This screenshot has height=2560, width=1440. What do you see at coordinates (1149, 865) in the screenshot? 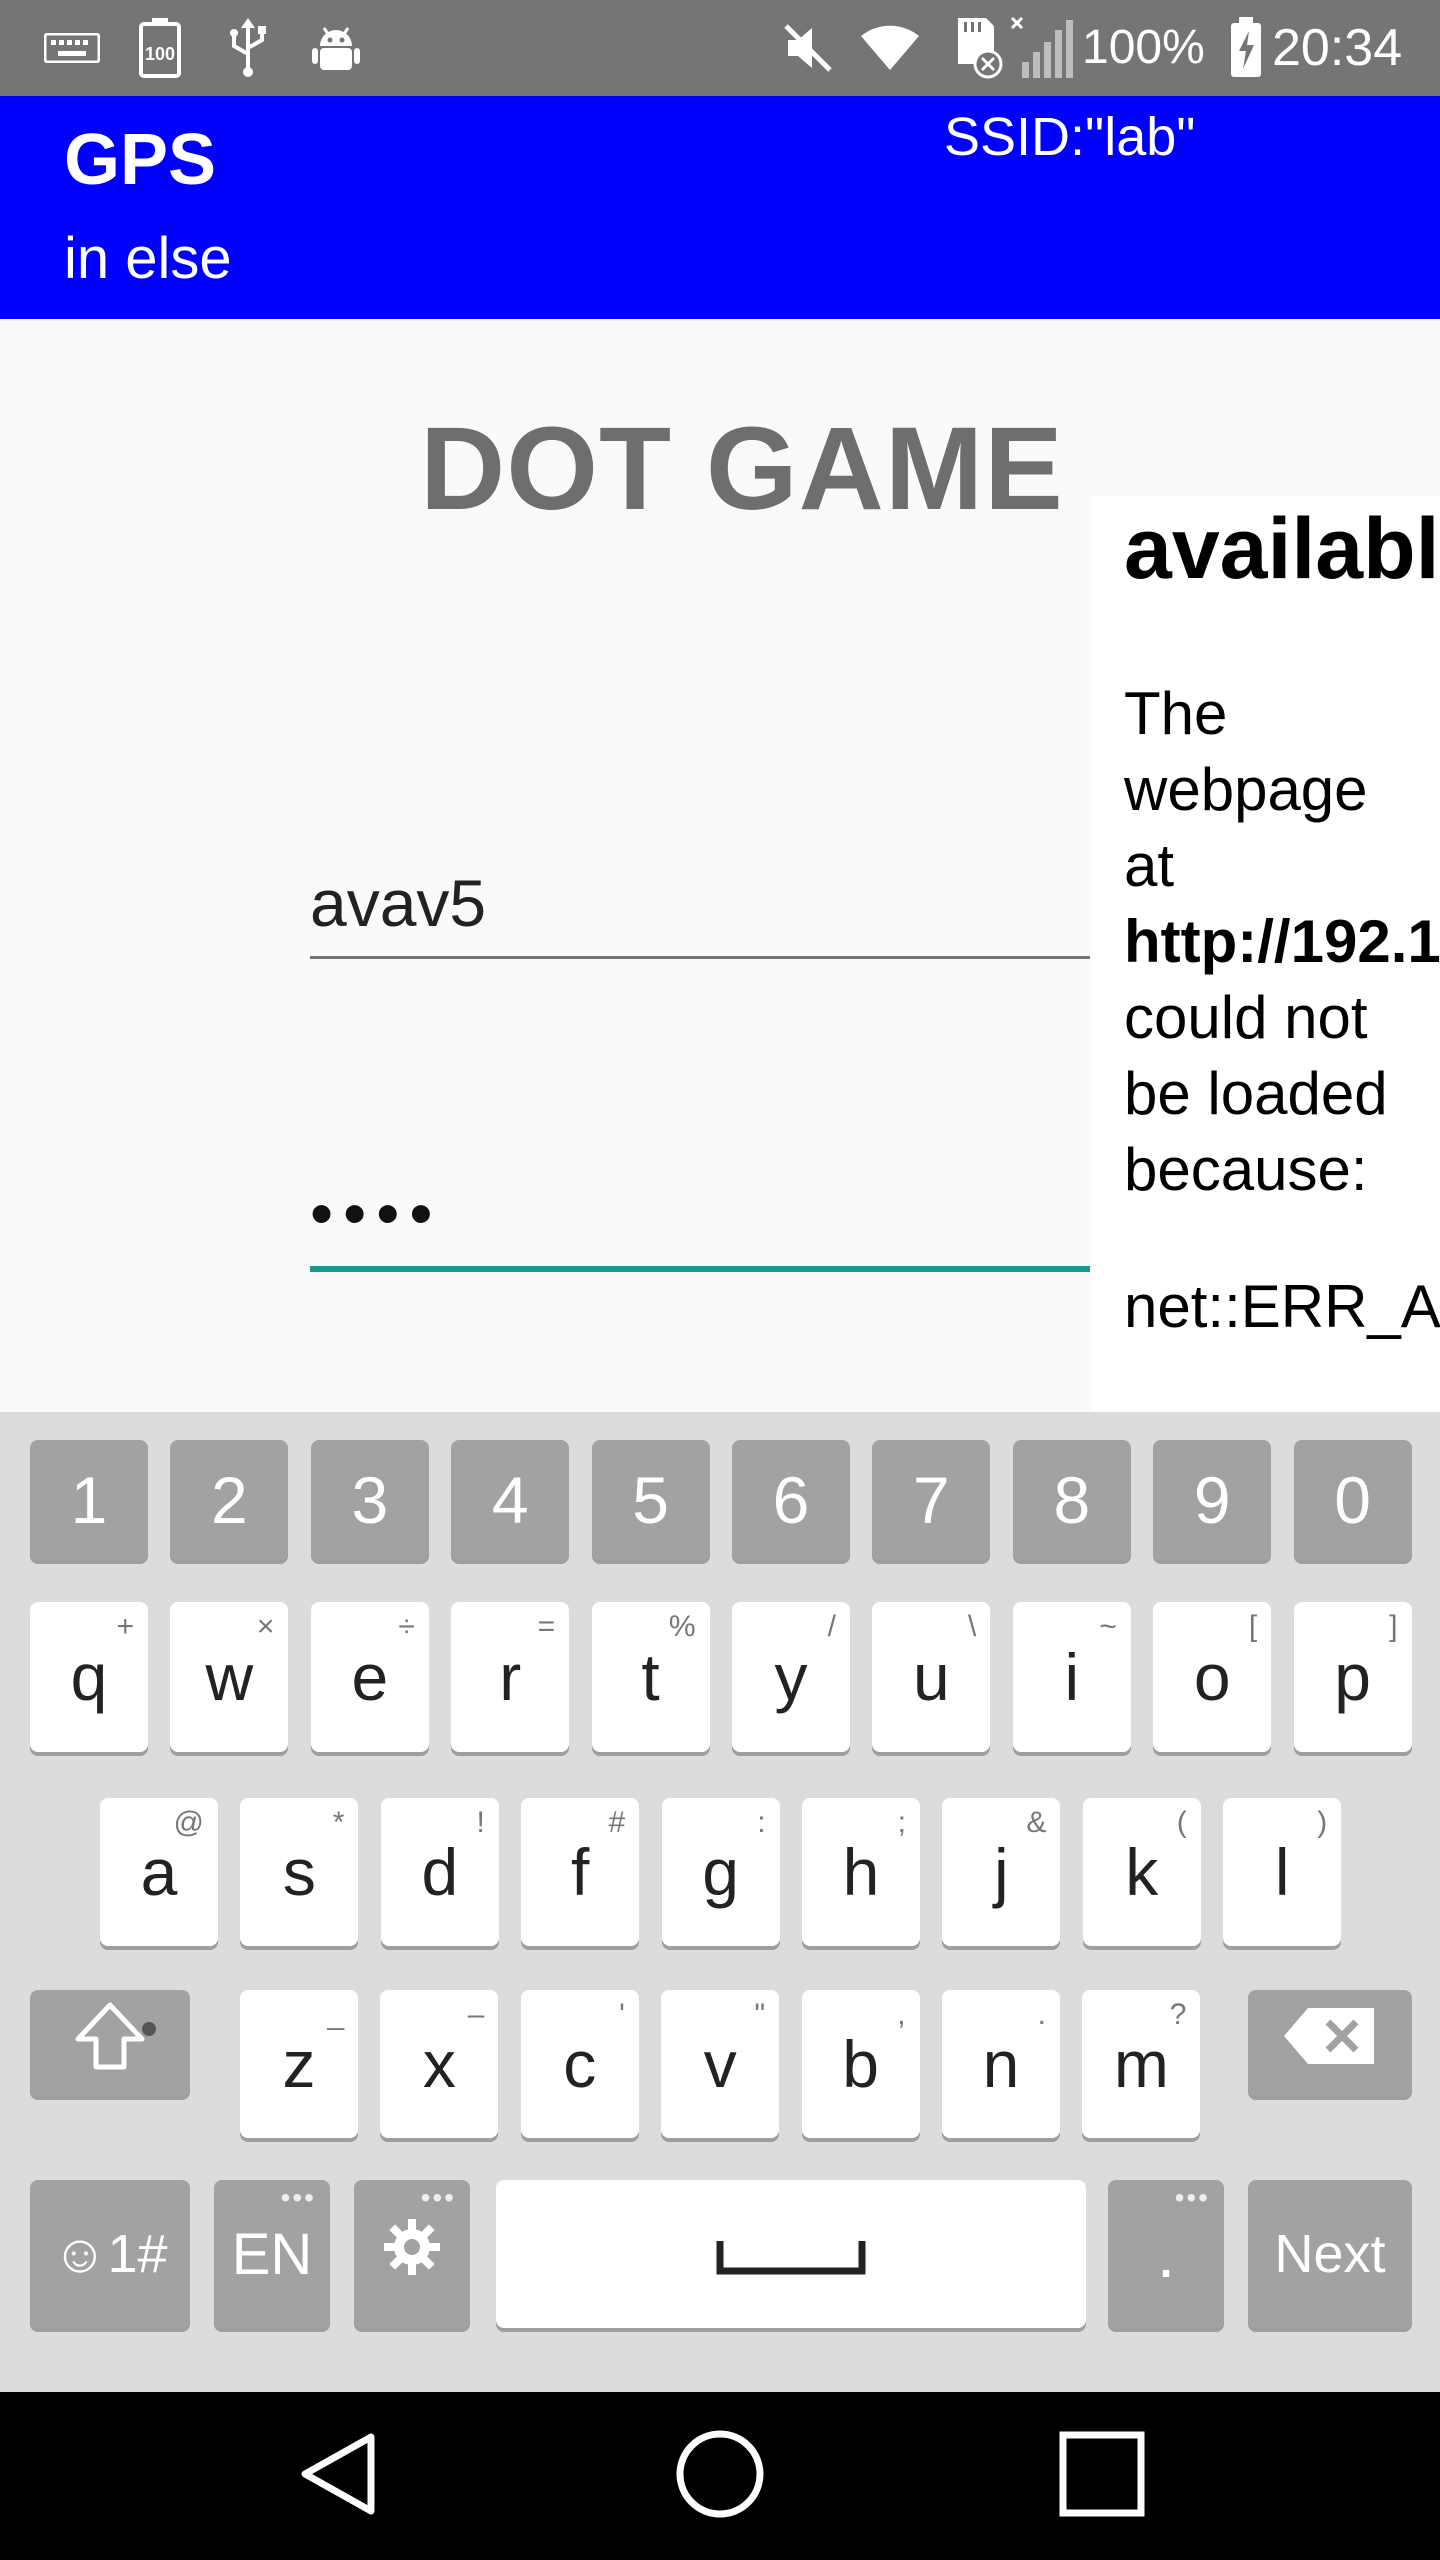
I see `error-line: at` at bounding box center [1149, 865].